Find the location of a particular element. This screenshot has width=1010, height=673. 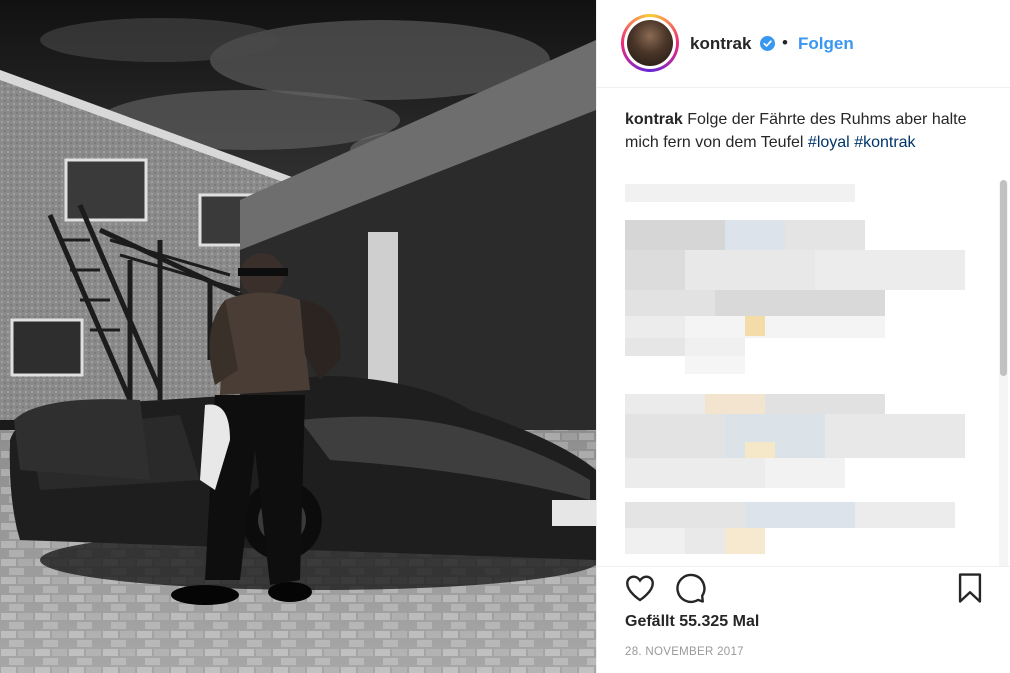

post-date: 28. NOVEMBER 2017 is located at coordinates (684, 652).